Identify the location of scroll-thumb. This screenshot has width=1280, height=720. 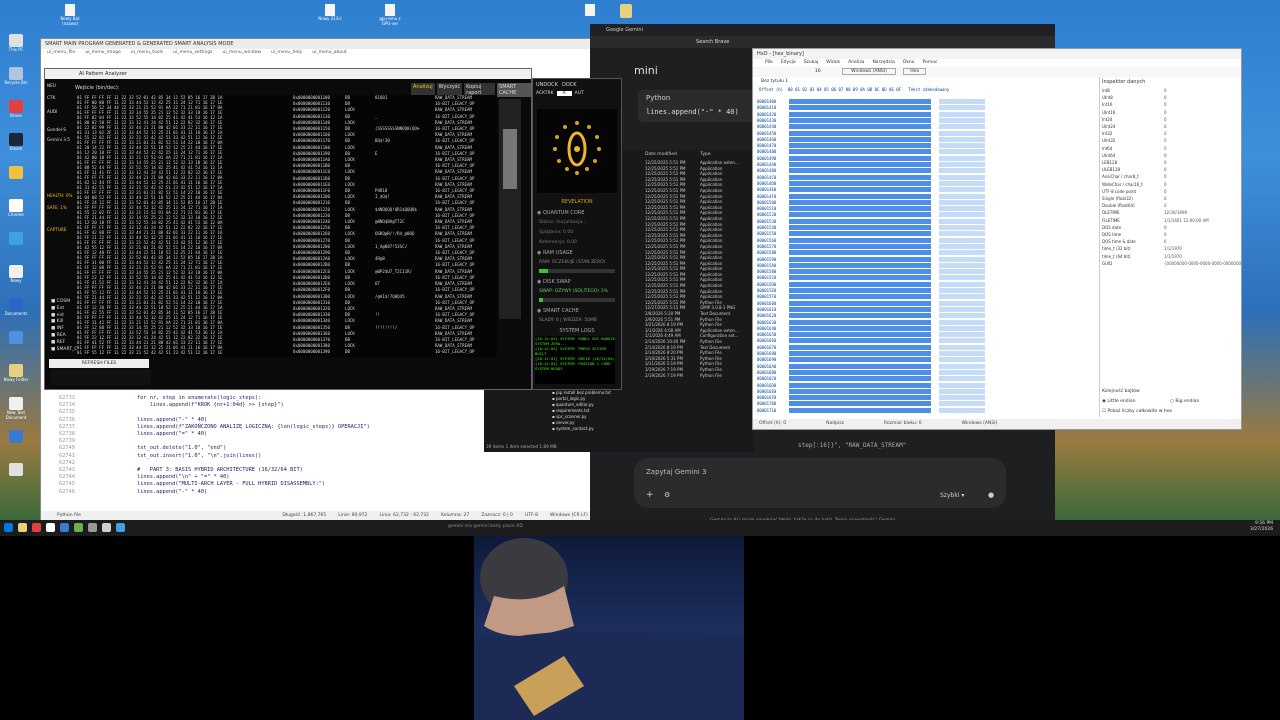
(510, 159).